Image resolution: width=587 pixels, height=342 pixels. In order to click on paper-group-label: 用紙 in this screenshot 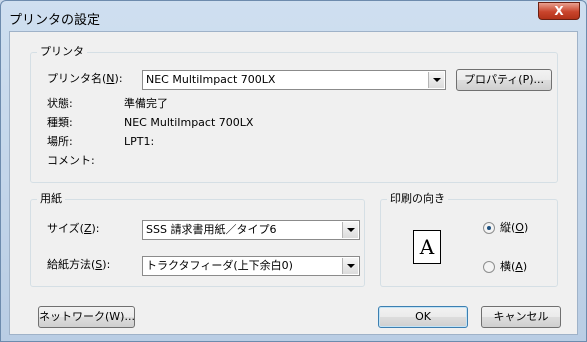, I will do `click(51, 199)`.